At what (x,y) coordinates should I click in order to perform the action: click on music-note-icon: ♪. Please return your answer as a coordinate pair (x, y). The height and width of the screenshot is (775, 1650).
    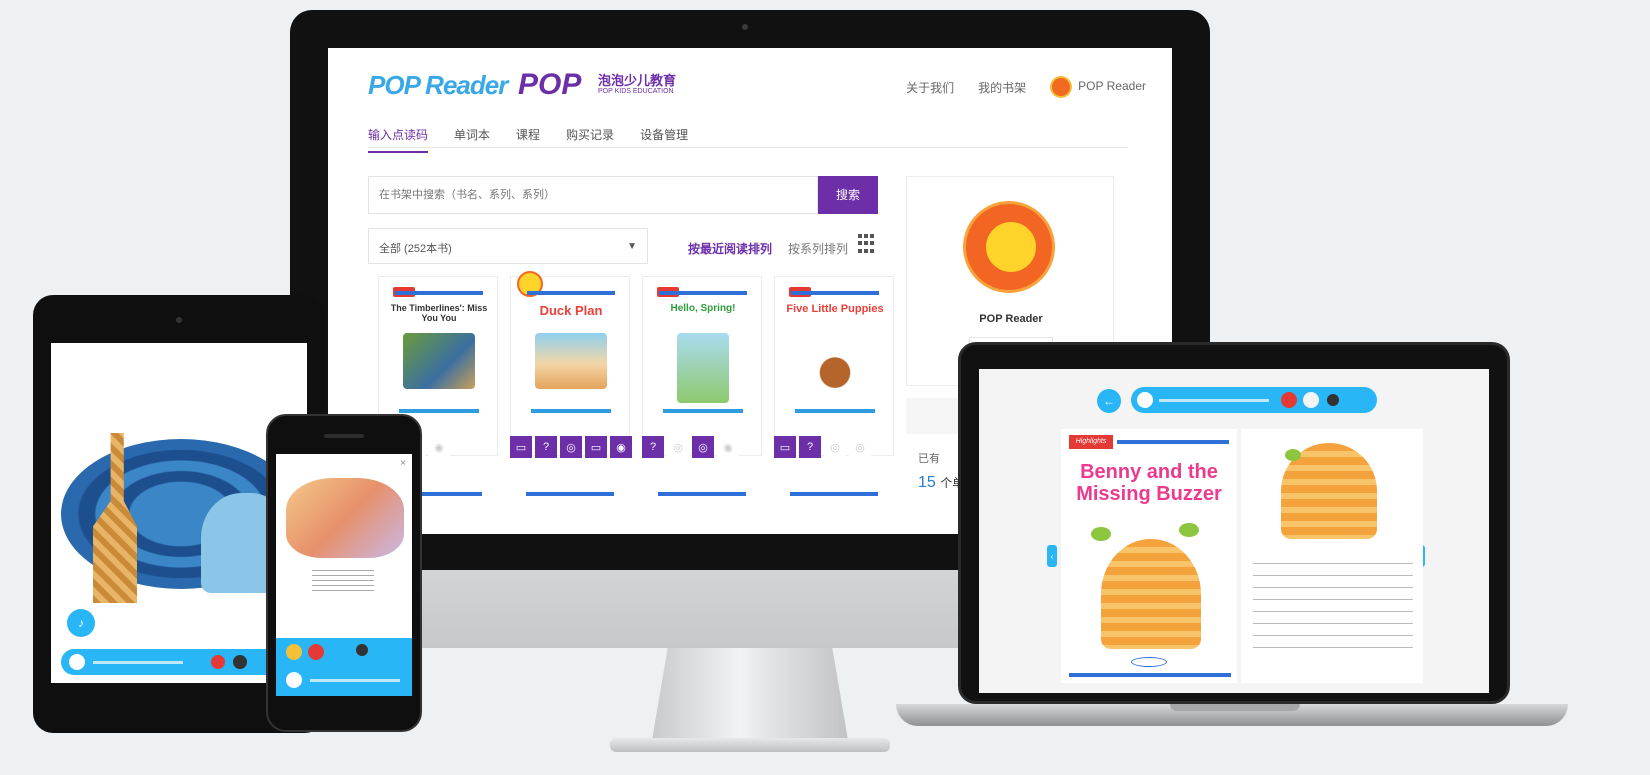
    Looking at the image, I should click on (81, 623).